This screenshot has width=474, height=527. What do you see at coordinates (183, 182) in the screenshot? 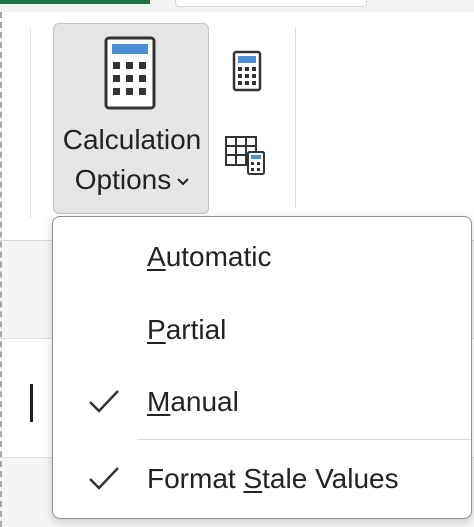
I see `chevron-down-icon` at bounding box center [183, 182].